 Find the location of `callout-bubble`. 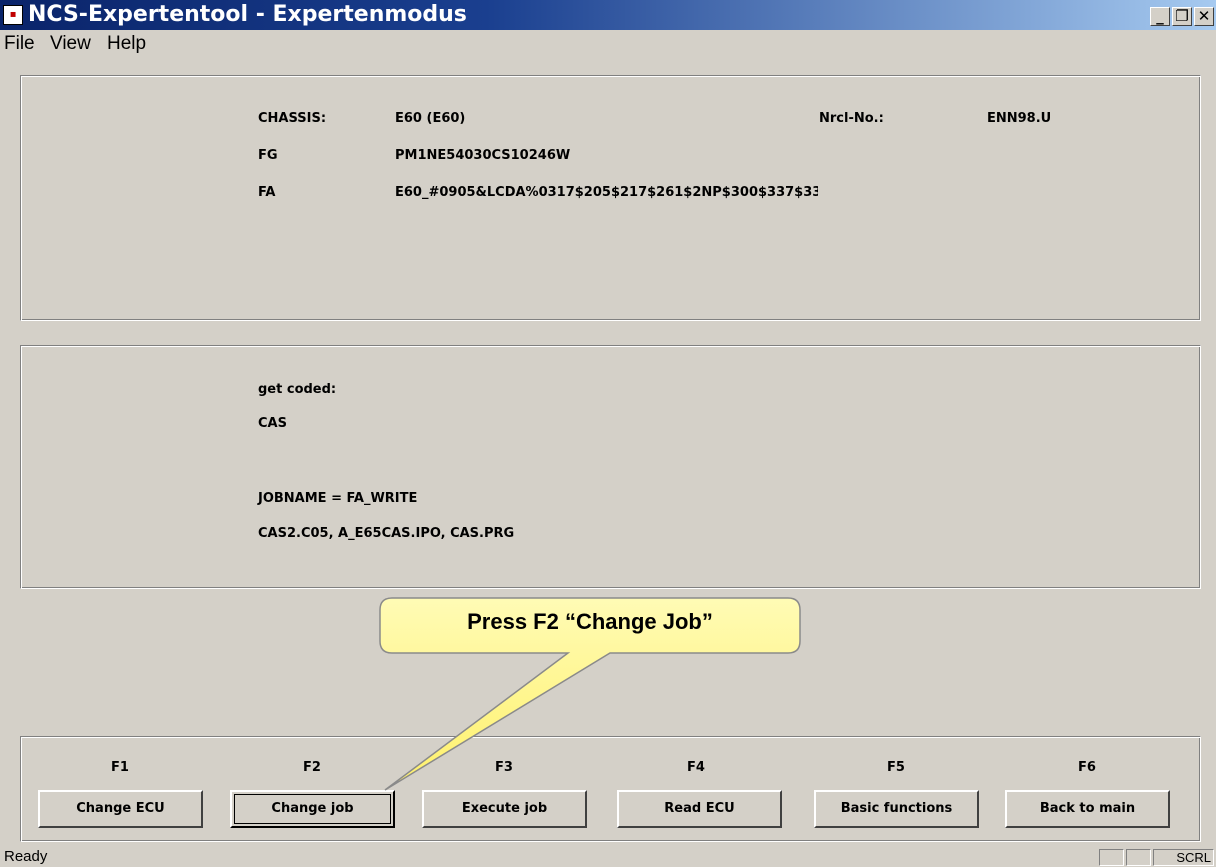

callout-bubble is located at coordinates (590, 694).